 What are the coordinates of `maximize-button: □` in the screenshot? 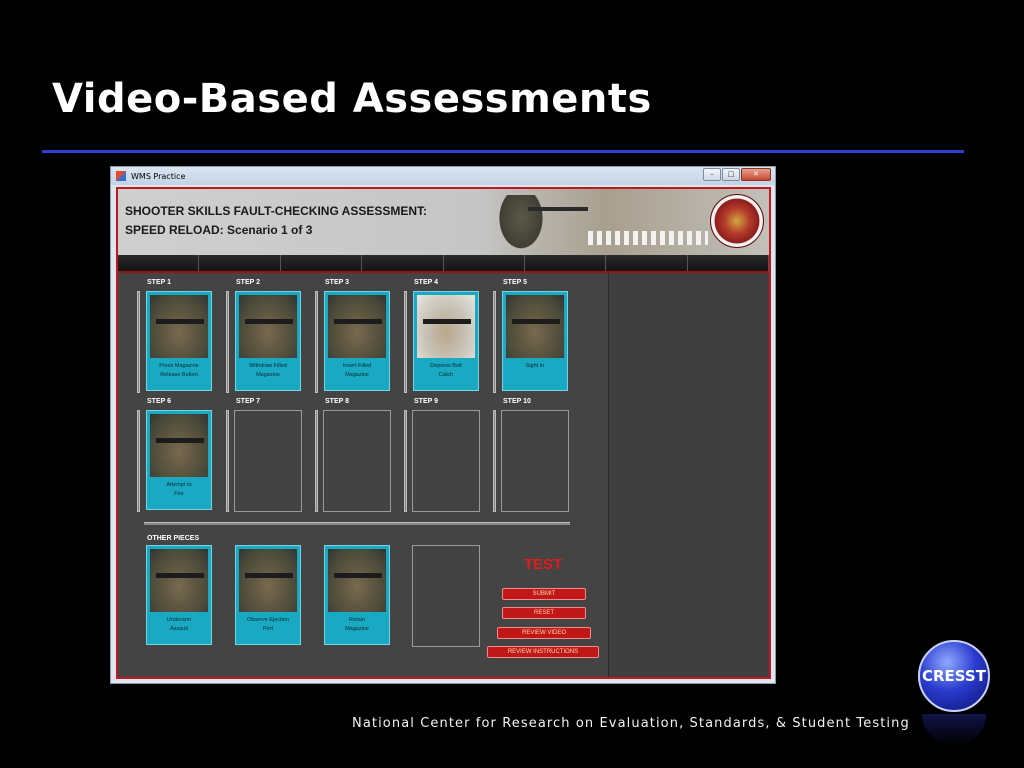 It's located at (731, 174).